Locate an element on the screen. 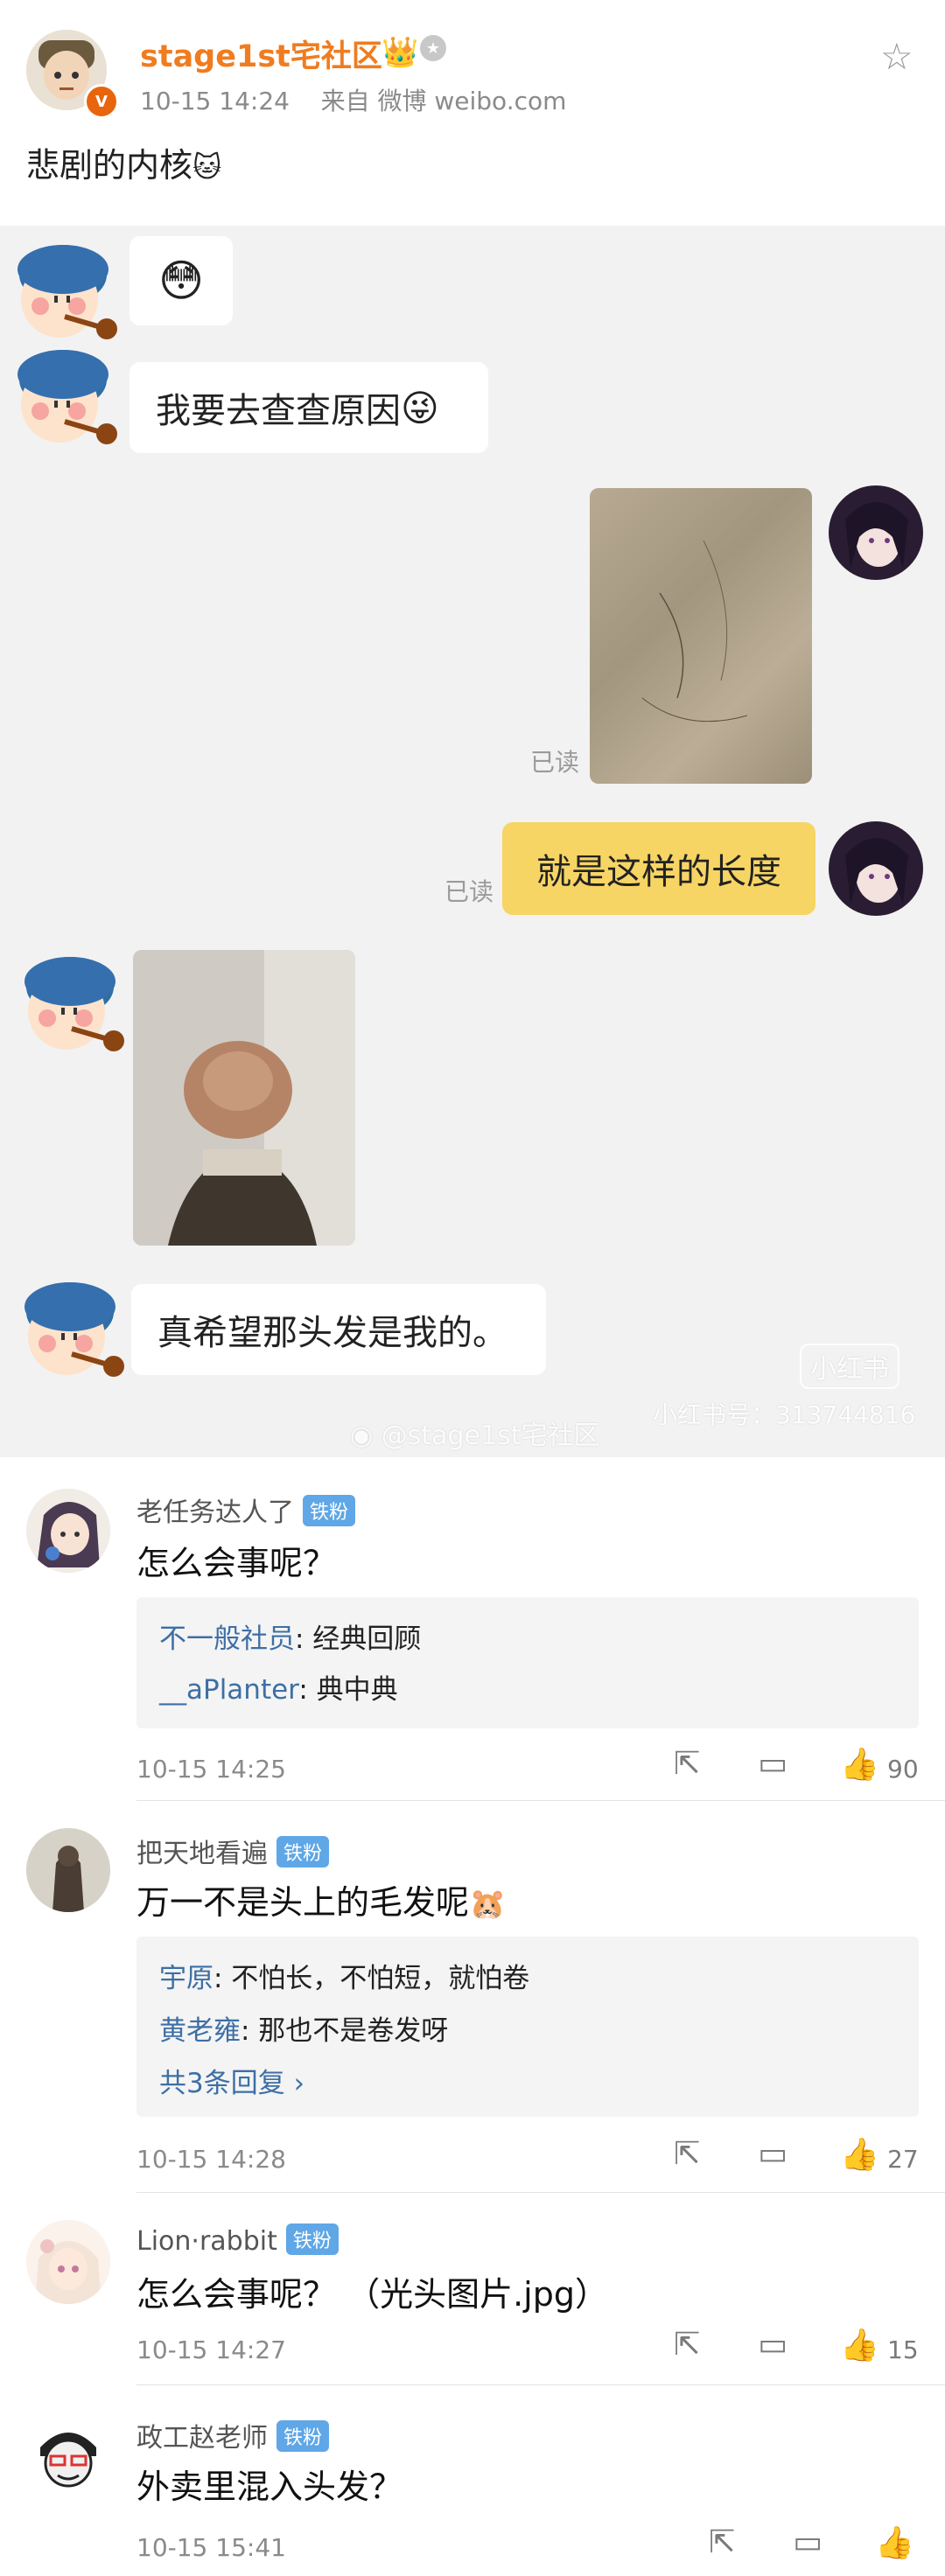  chat-bubble-emoji: 😳 is located at coordinates (181, 280).